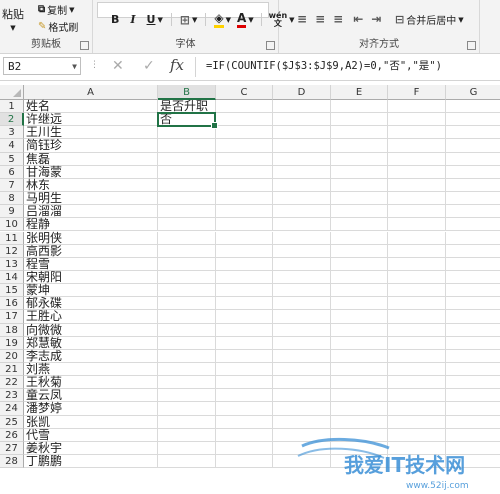 This screenshot has height=494, width=500. I want to click on cell-d8, so click(302, 199).